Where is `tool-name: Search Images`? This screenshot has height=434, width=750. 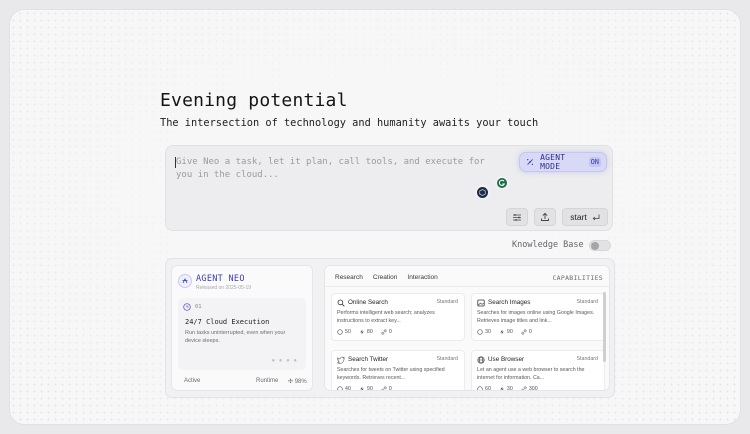 tool-name: Search Images is located at coordinates (509, 302).